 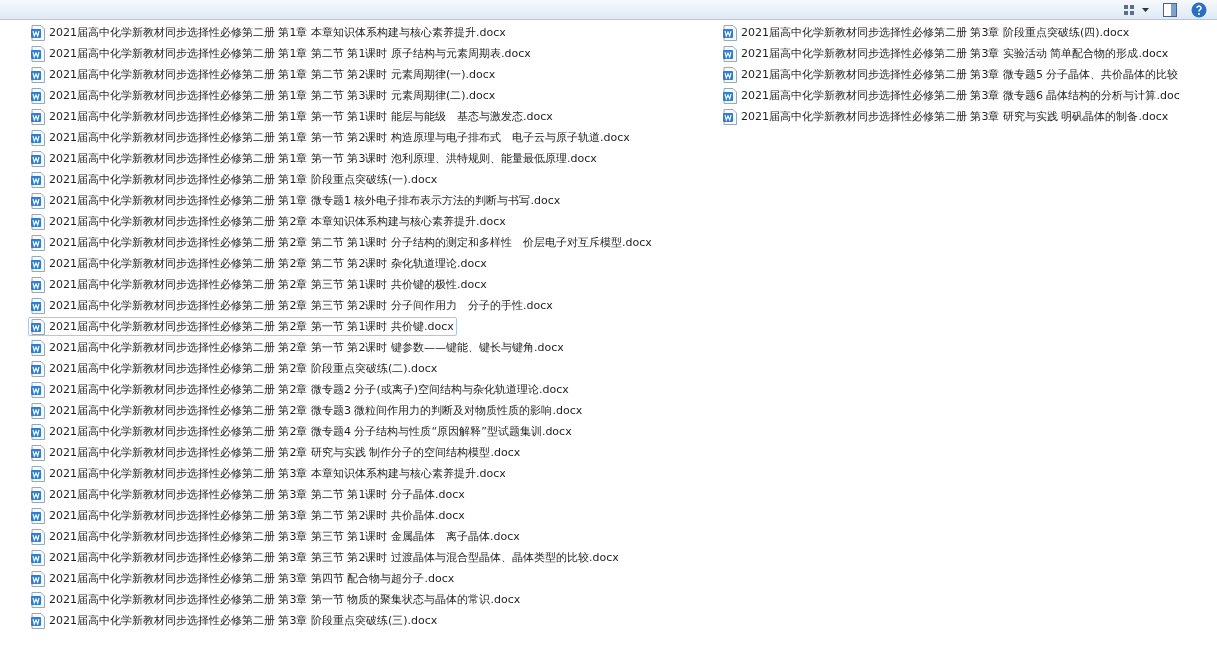 What do you see at coordinates (951, 95) in the screenshot?
I see `file-item: 2021届高中化学新教材同步选择性必修第二册 第3章 微专题6 晶体结构的分析与计算.doc` at bounding box center [951, 95].